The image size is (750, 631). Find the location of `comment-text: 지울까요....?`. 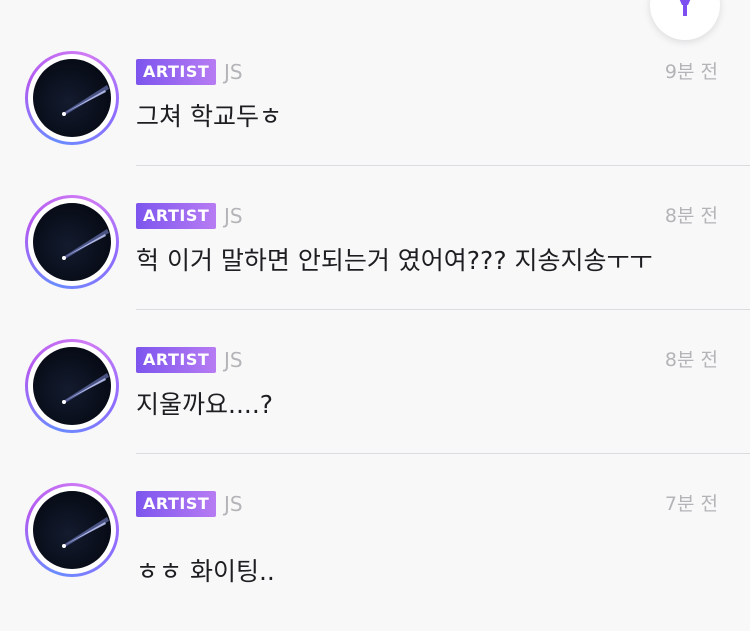

comment-text: 지울까요....? is located at coordinates (205, 404).